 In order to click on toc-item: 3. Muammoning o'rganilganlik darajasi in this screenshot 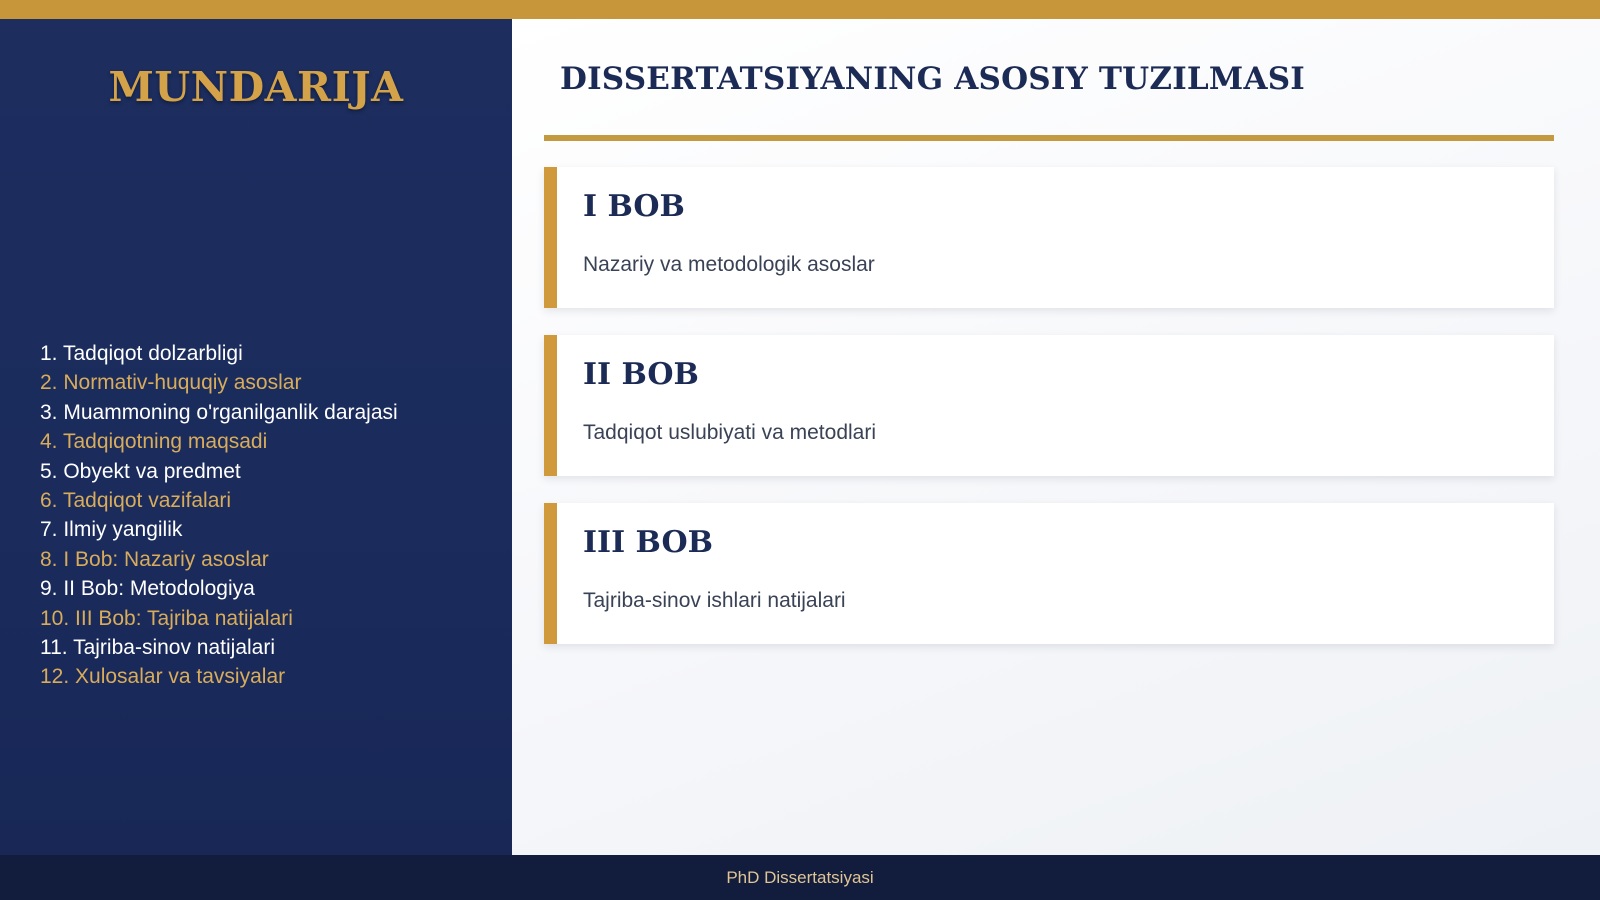, I will do `click(219, 412)`.